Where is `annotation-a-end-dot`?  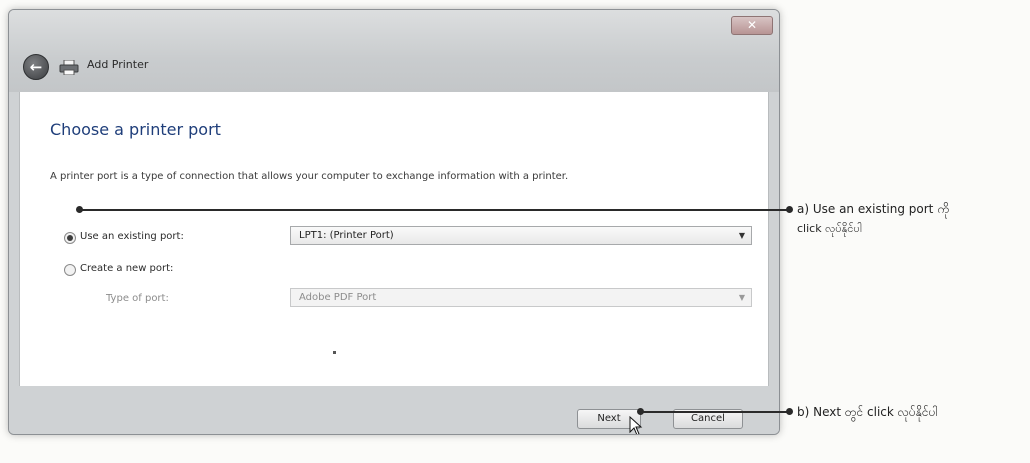 annotation-a-end-dot is located at coordinates (789, 209).